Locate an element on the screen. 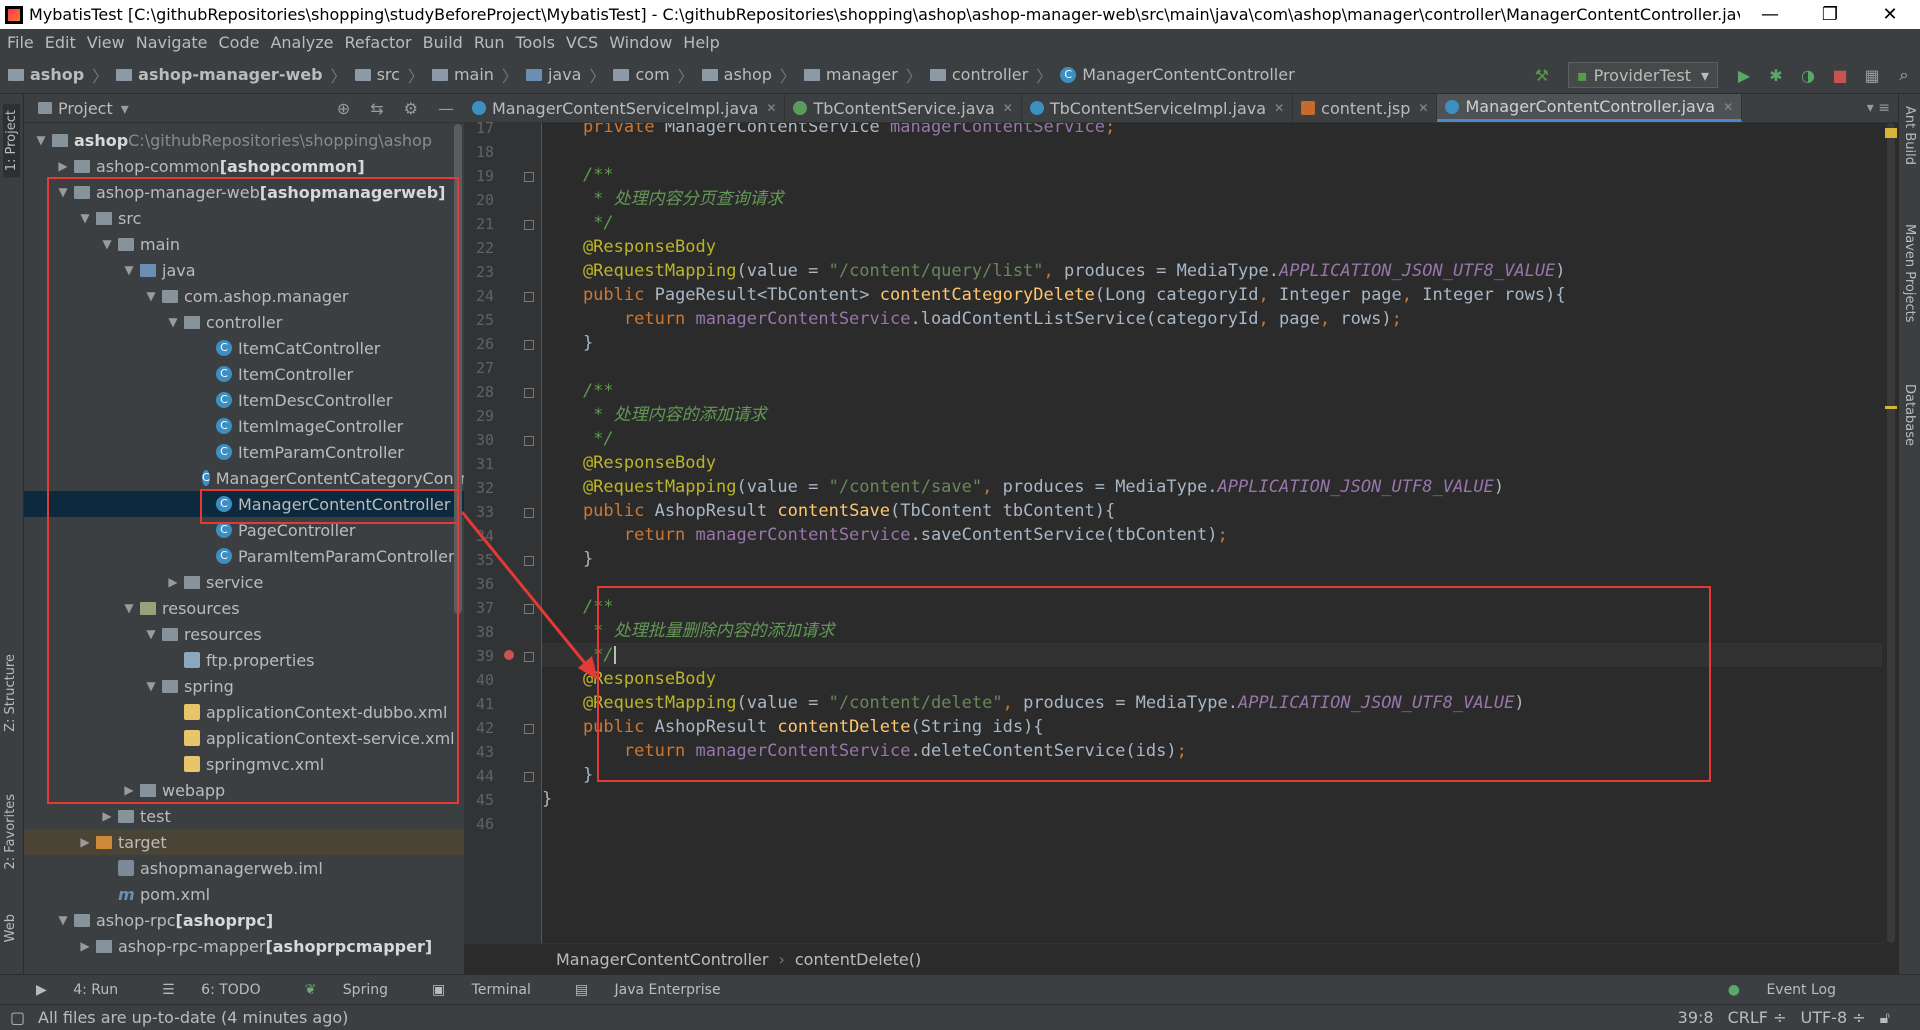 Image resolution: width=1920 pixels, height=1030 pixels. restore-button: ❐ is located at coordinates (1830, 14).